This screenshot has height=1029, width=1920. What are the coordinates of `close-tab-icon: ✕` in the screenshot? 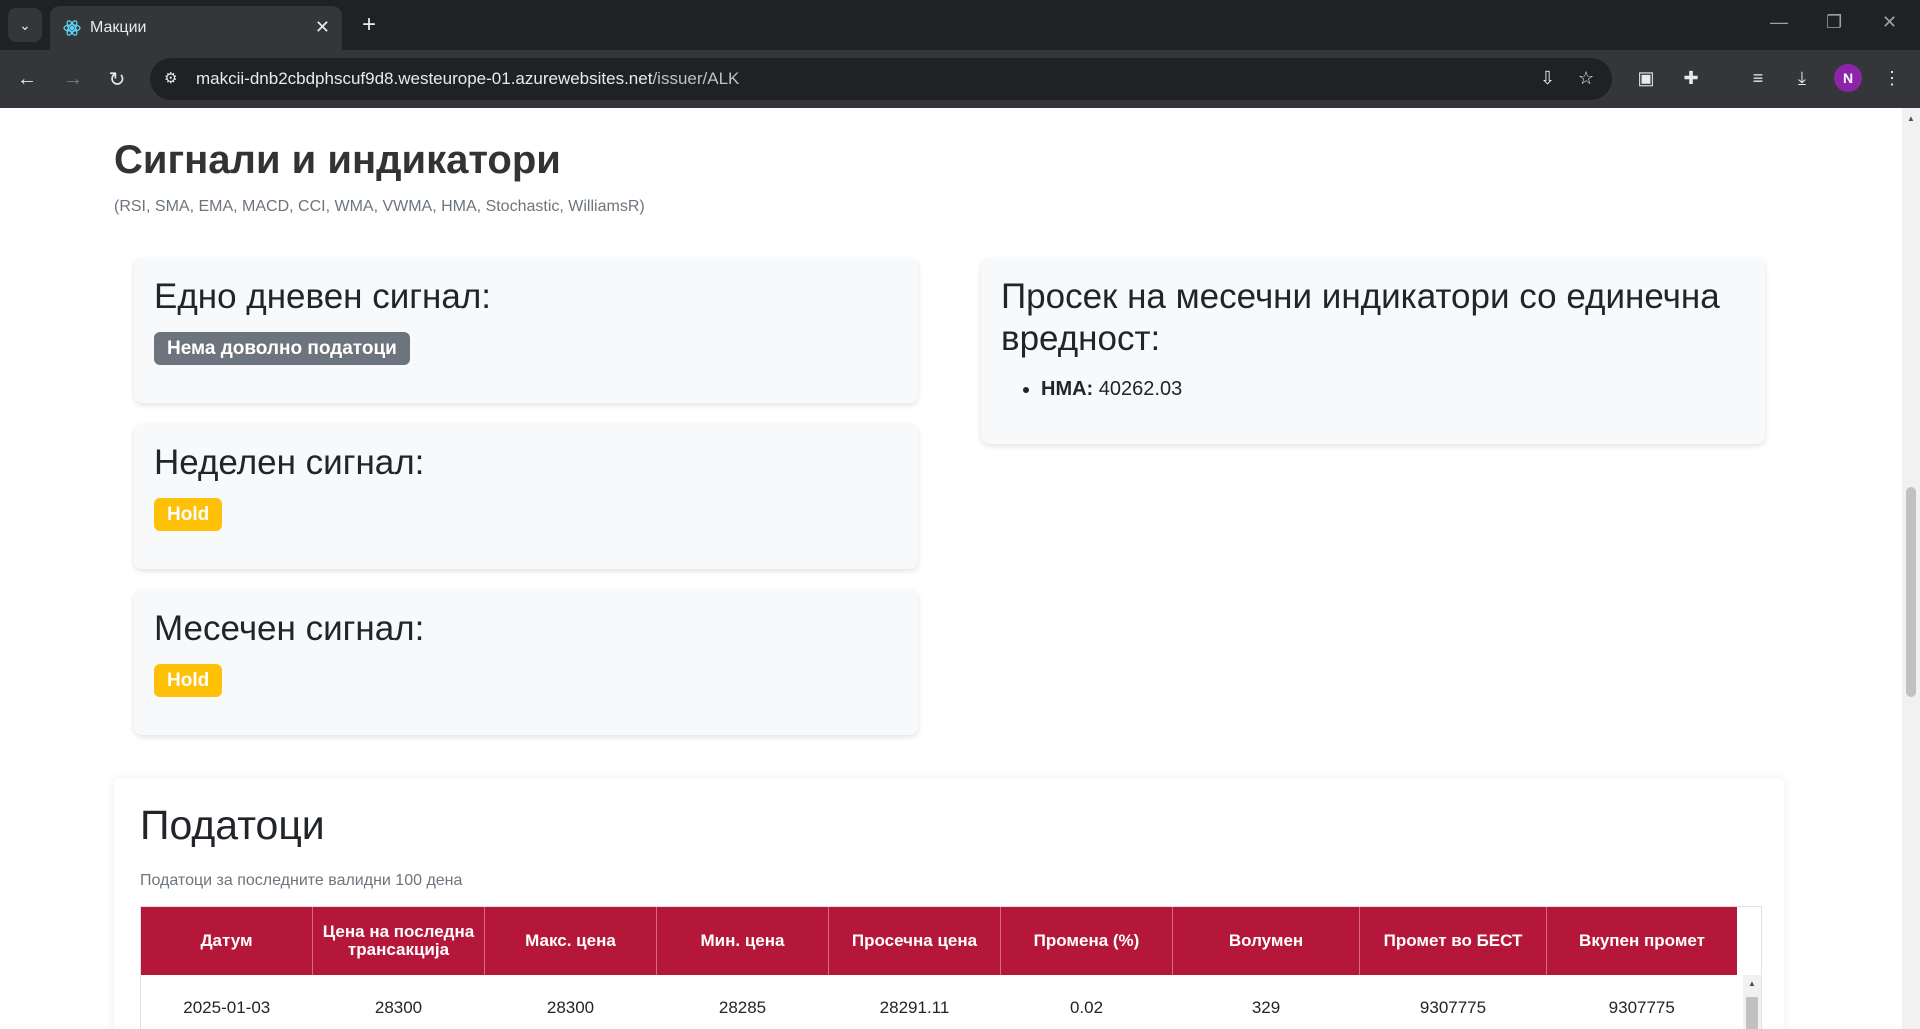 It's located at (322, 27).